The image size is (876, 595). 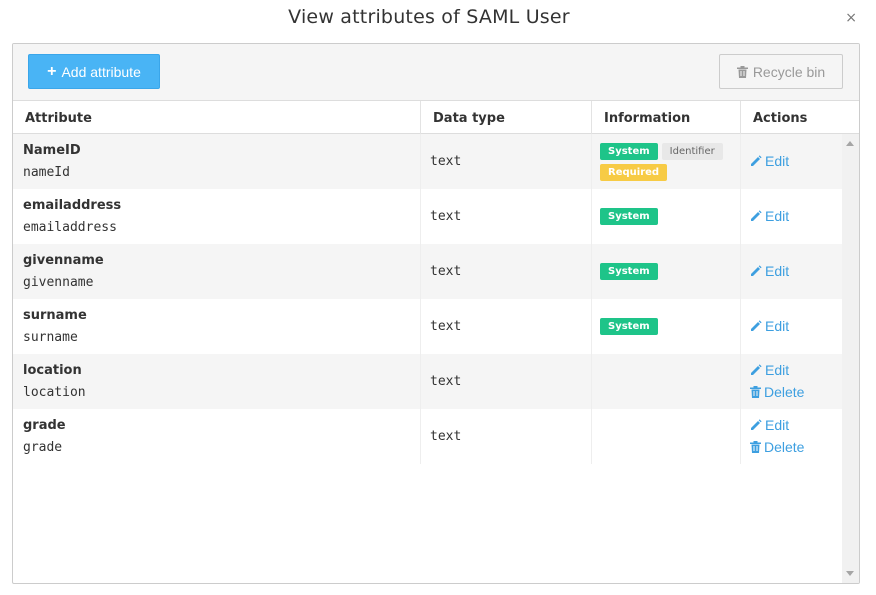 I want to click on table-row: grade grade text Edit Delete, so click(x=428, y=436).